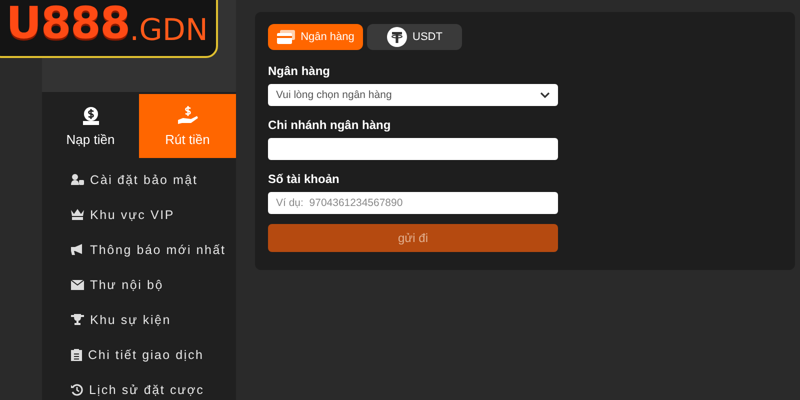 The width and height of the screenshot is (800, 400). I want to click on menu-label: Chi tiết giao dịch, so click(146, 355).